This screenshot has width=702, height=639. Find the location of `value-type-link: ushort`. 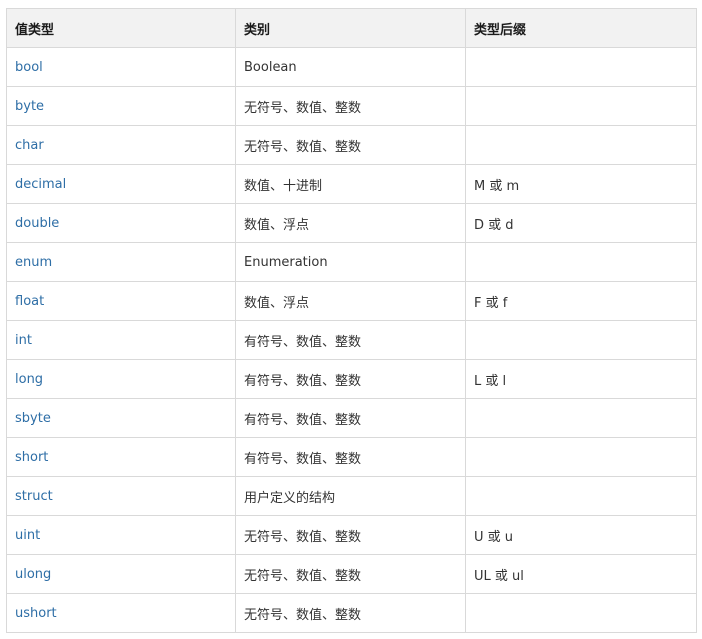

value-type-link: ushort is located at coordinates (121, 613).